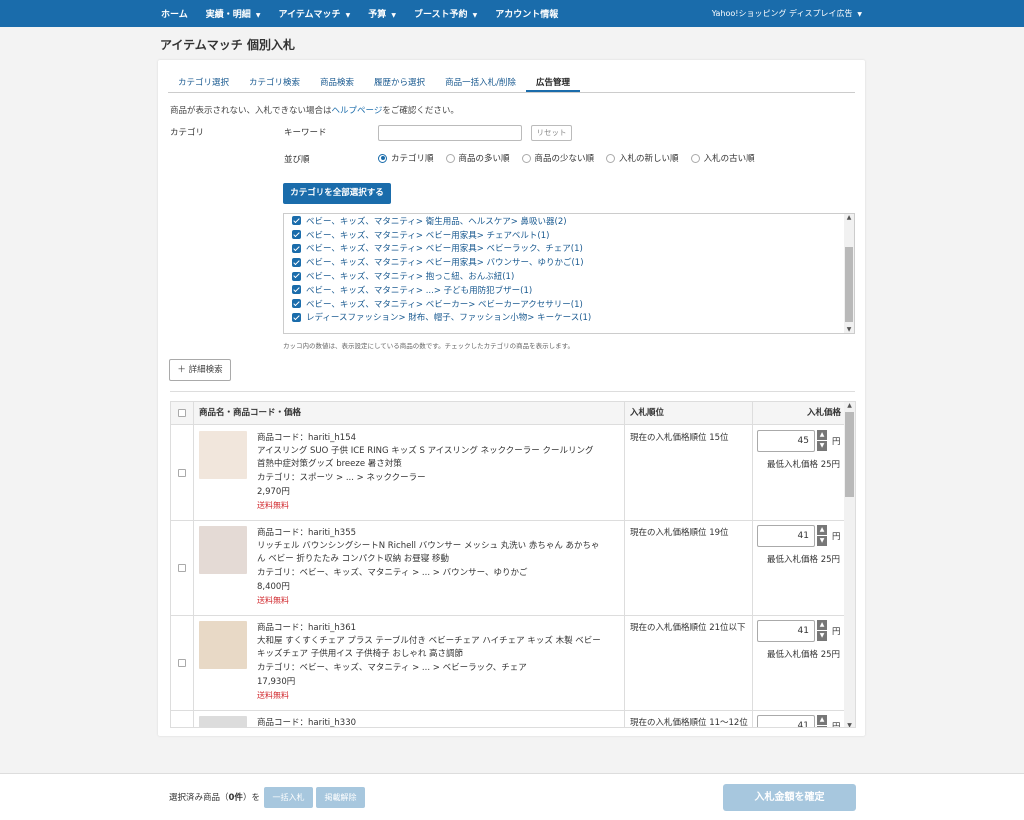 The image size is (1024, 820). Describe the element at coordinates (174, 13) in the screenshot. I see `nav-item: ホーム` at that location.